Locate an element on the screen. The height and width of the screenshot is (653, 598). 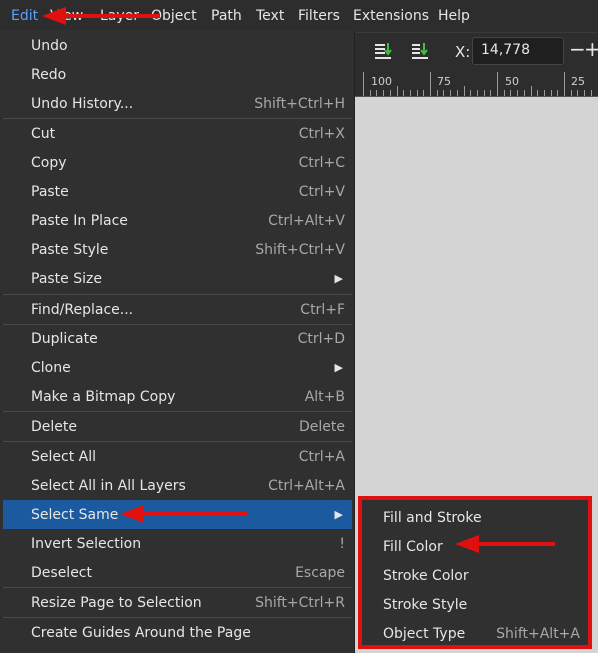
menu-item-label: Deselect is located at coordinates (61, 572).